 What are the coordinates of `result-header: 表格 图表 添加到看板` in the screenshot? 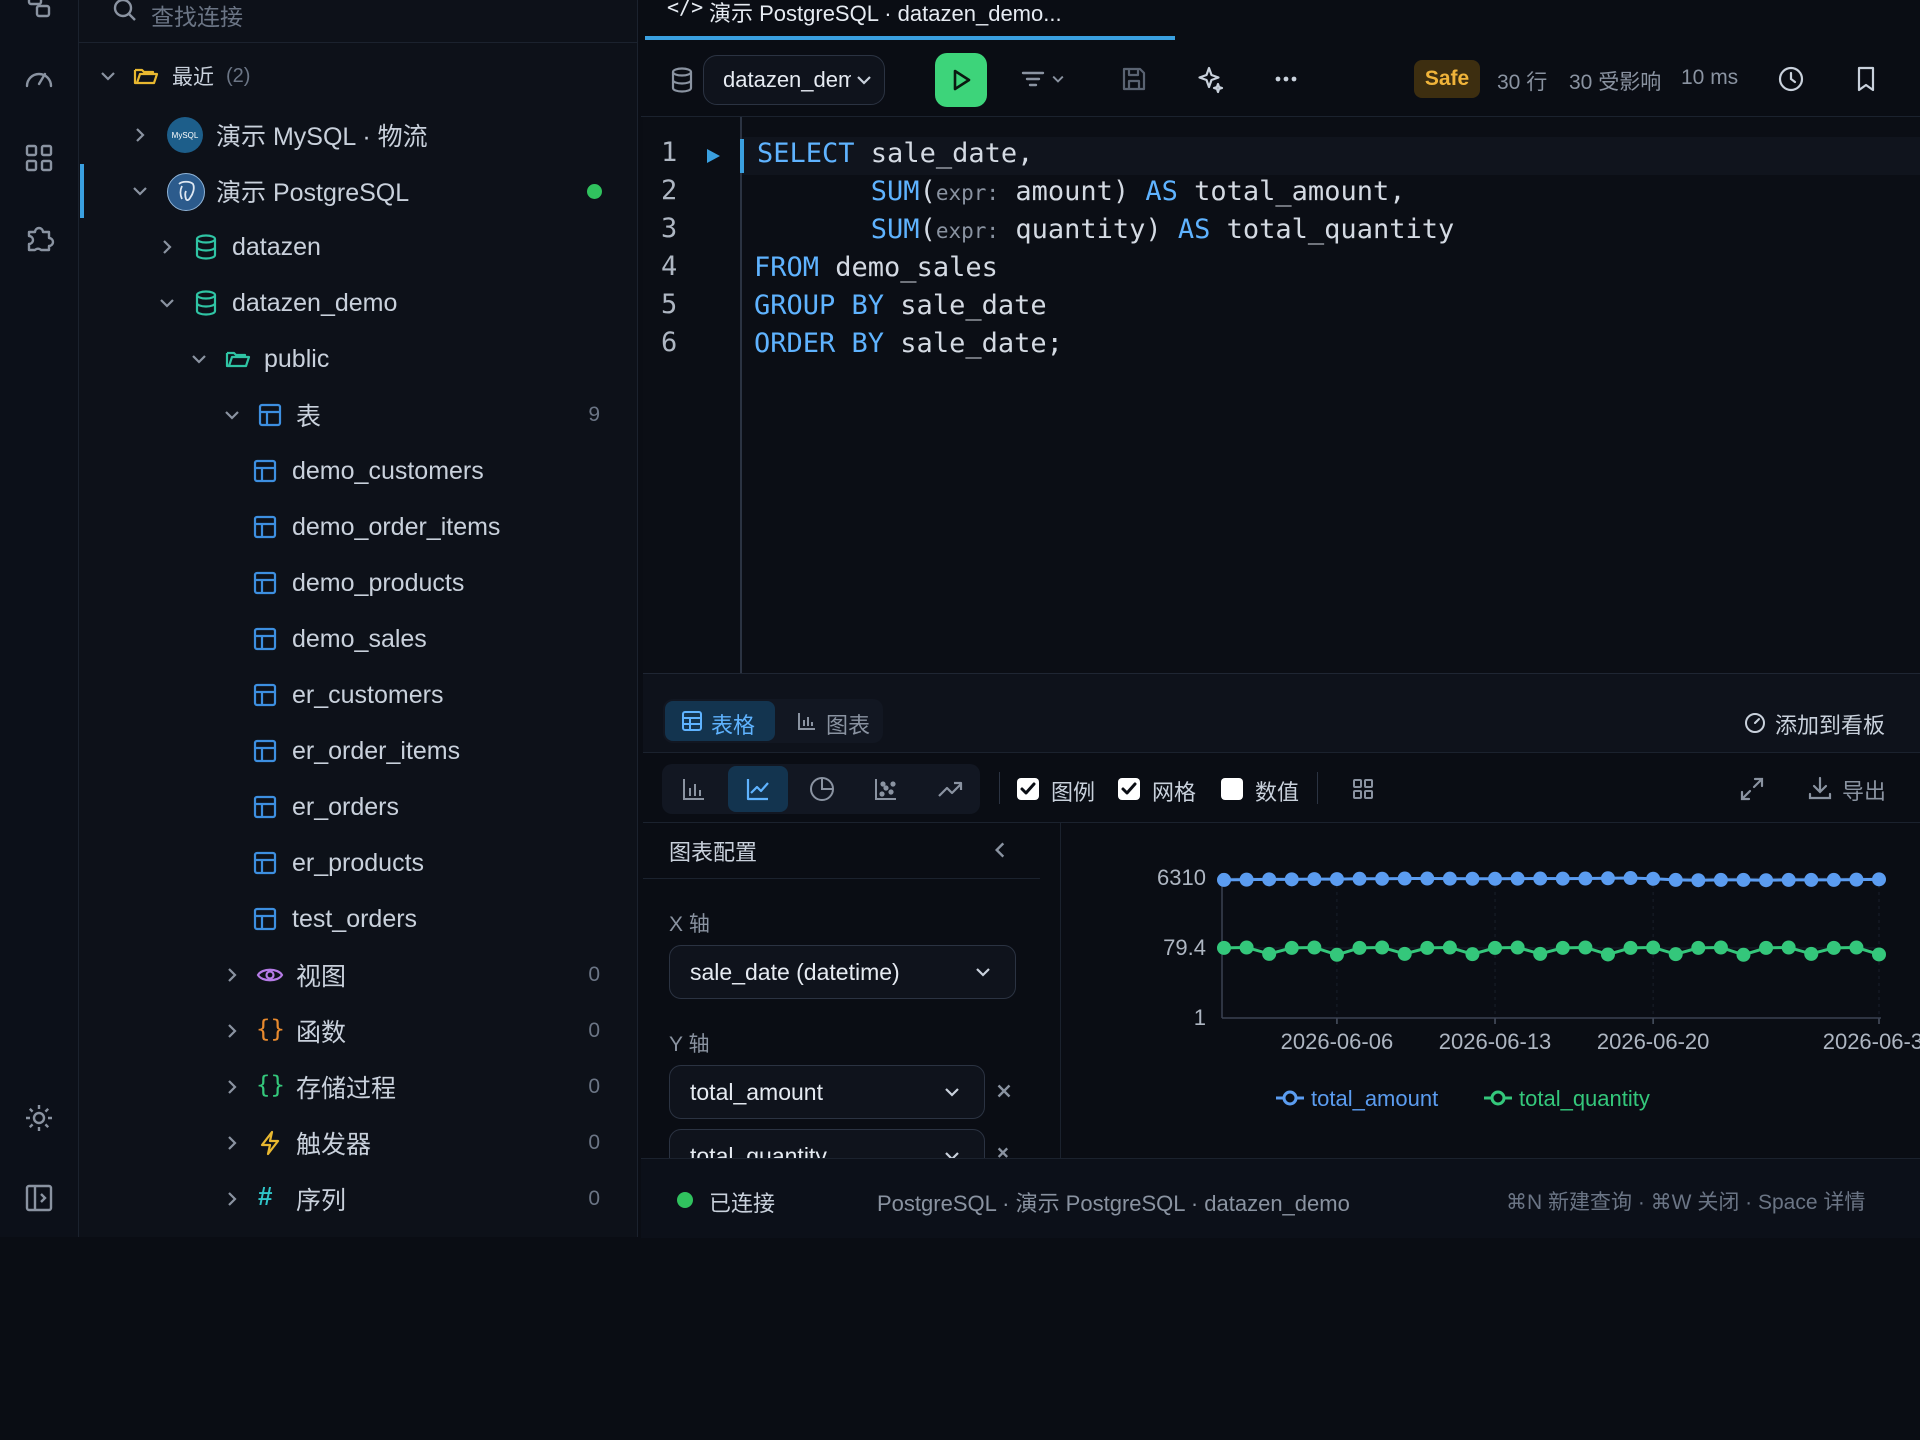 It's located at (1281, 713).